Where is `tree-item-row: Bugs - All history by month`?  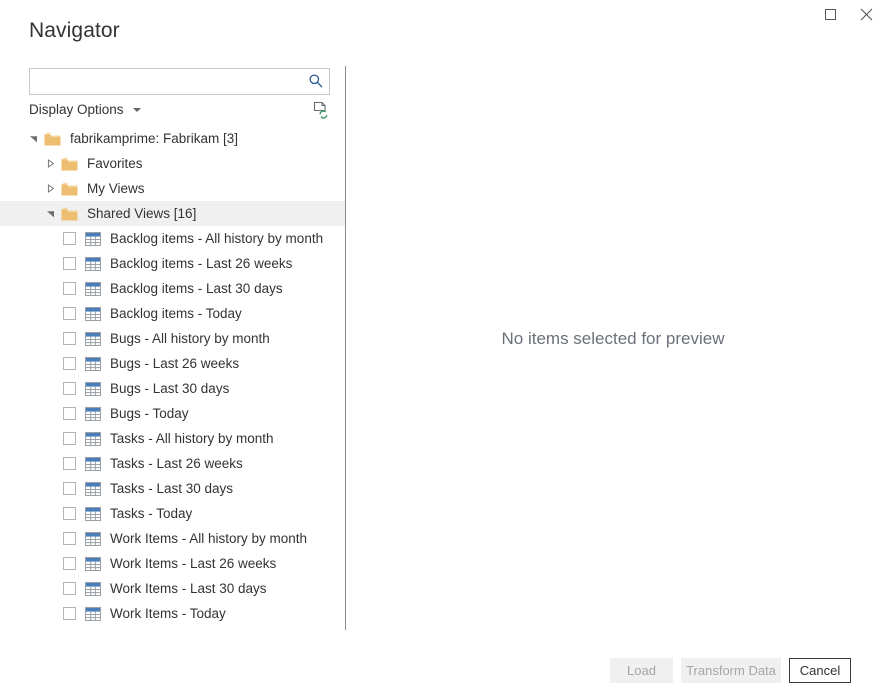 tree-item-row: Bugs - All history by month is located at coordinates (172, 338).